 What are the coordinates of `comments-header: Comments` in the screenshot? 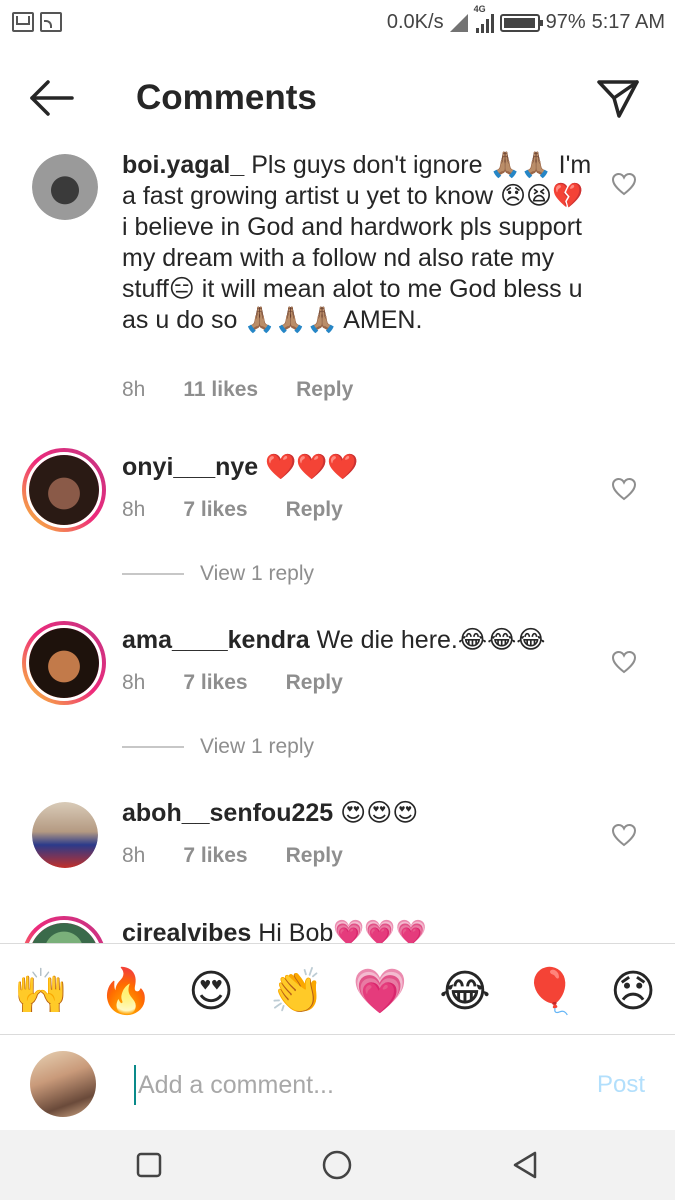 It's located at (337, 100).